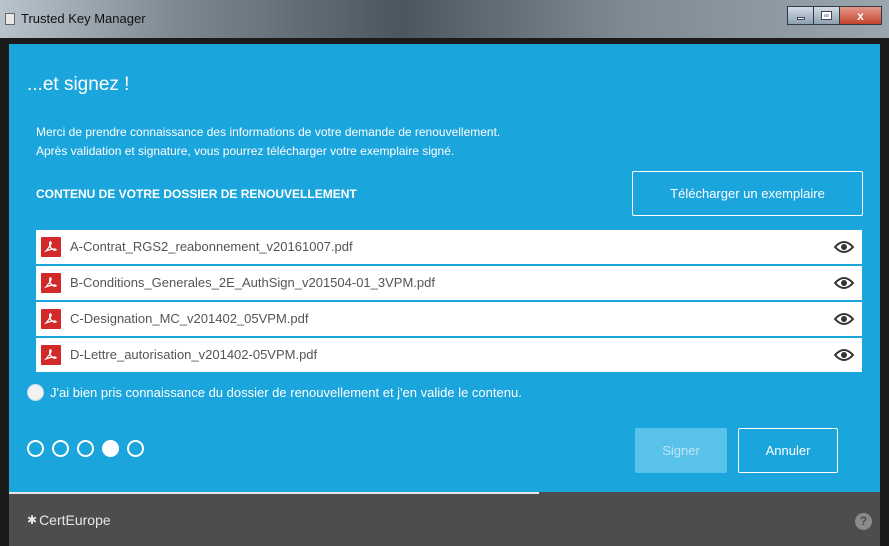 The height and width of the screenshot is (546, 889). I want to click on page-title: ...et signez !, so click(78, 84).